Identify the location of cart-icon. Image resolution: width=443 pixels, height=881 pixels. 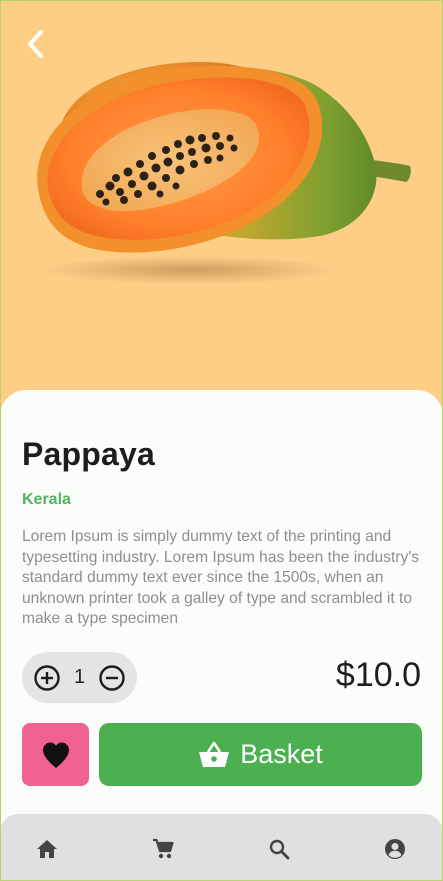
(163, 848).